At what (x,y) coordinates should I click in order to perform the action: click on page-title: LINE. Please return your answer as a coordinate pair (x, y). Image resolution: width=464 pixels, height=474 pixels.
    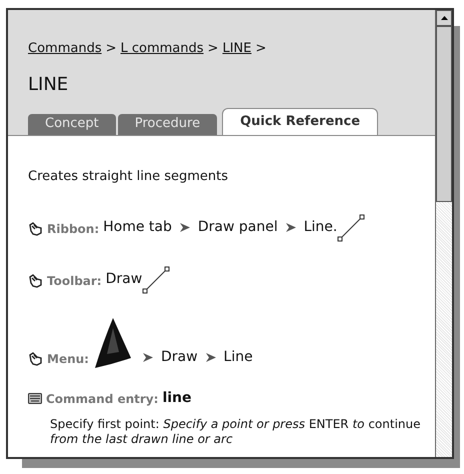
    Looking at the image, I should click on (49, 84).